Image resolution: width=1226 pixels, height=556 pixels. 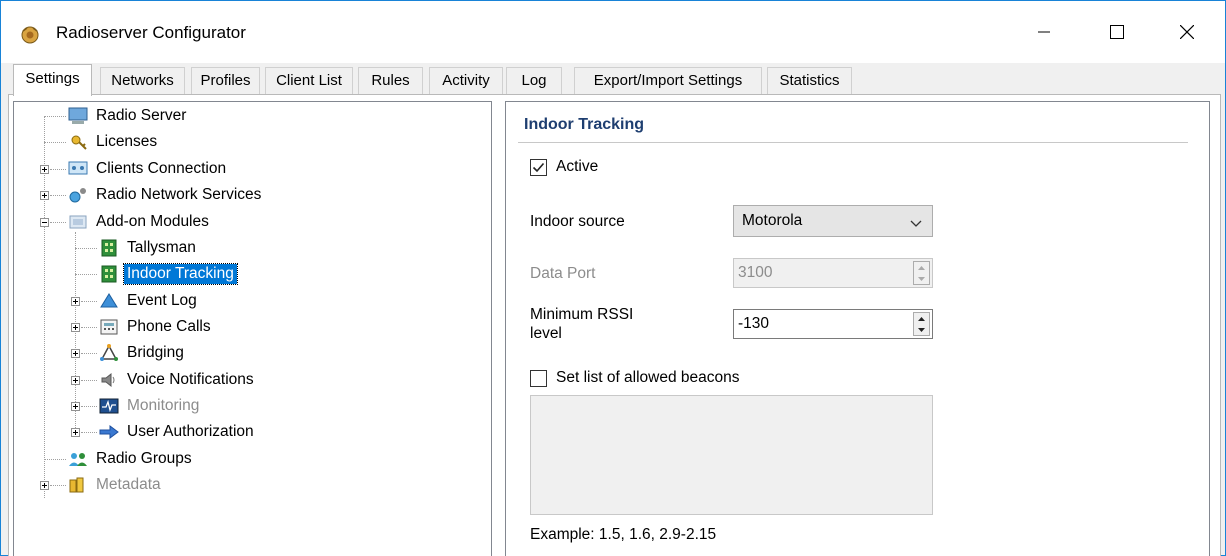 I want to click on allowed-beacons-checkbox, so click(x=538, y=378).